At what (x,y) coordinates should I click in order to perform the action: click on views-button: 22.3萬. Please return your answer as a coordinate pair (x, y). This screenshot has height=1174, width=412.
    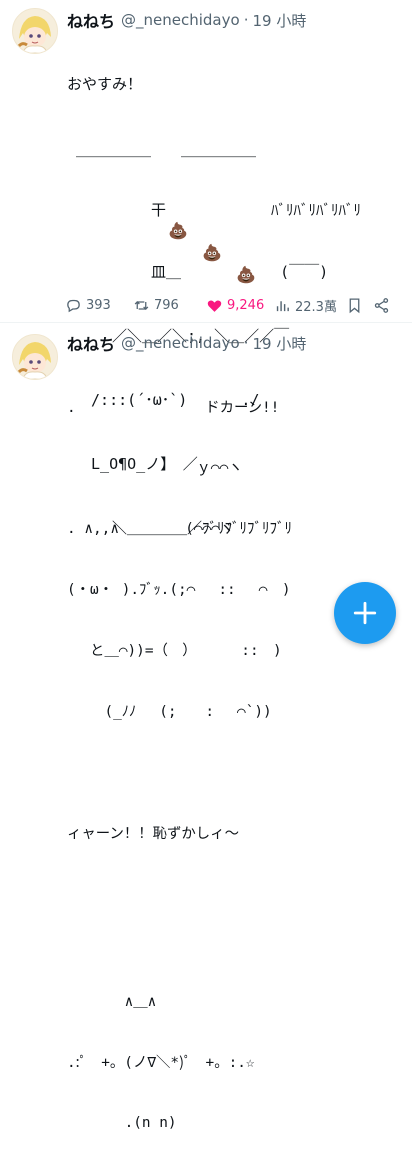
    Looking at the image, I should click on (305, 305).